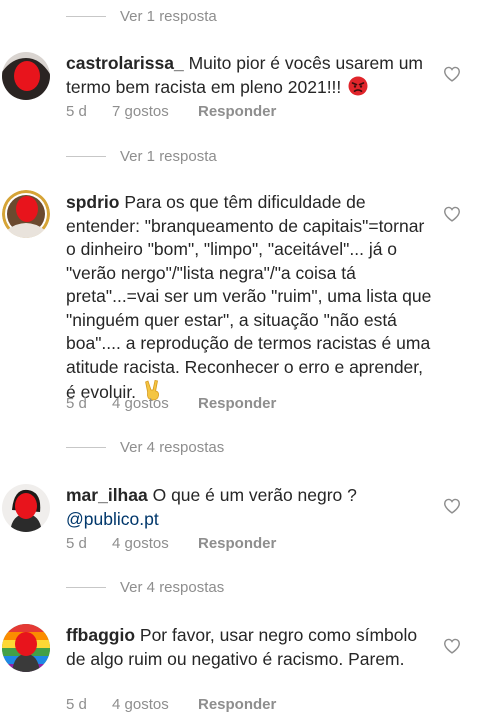  I want to click on angry-face-emoji, so click(358, 89).